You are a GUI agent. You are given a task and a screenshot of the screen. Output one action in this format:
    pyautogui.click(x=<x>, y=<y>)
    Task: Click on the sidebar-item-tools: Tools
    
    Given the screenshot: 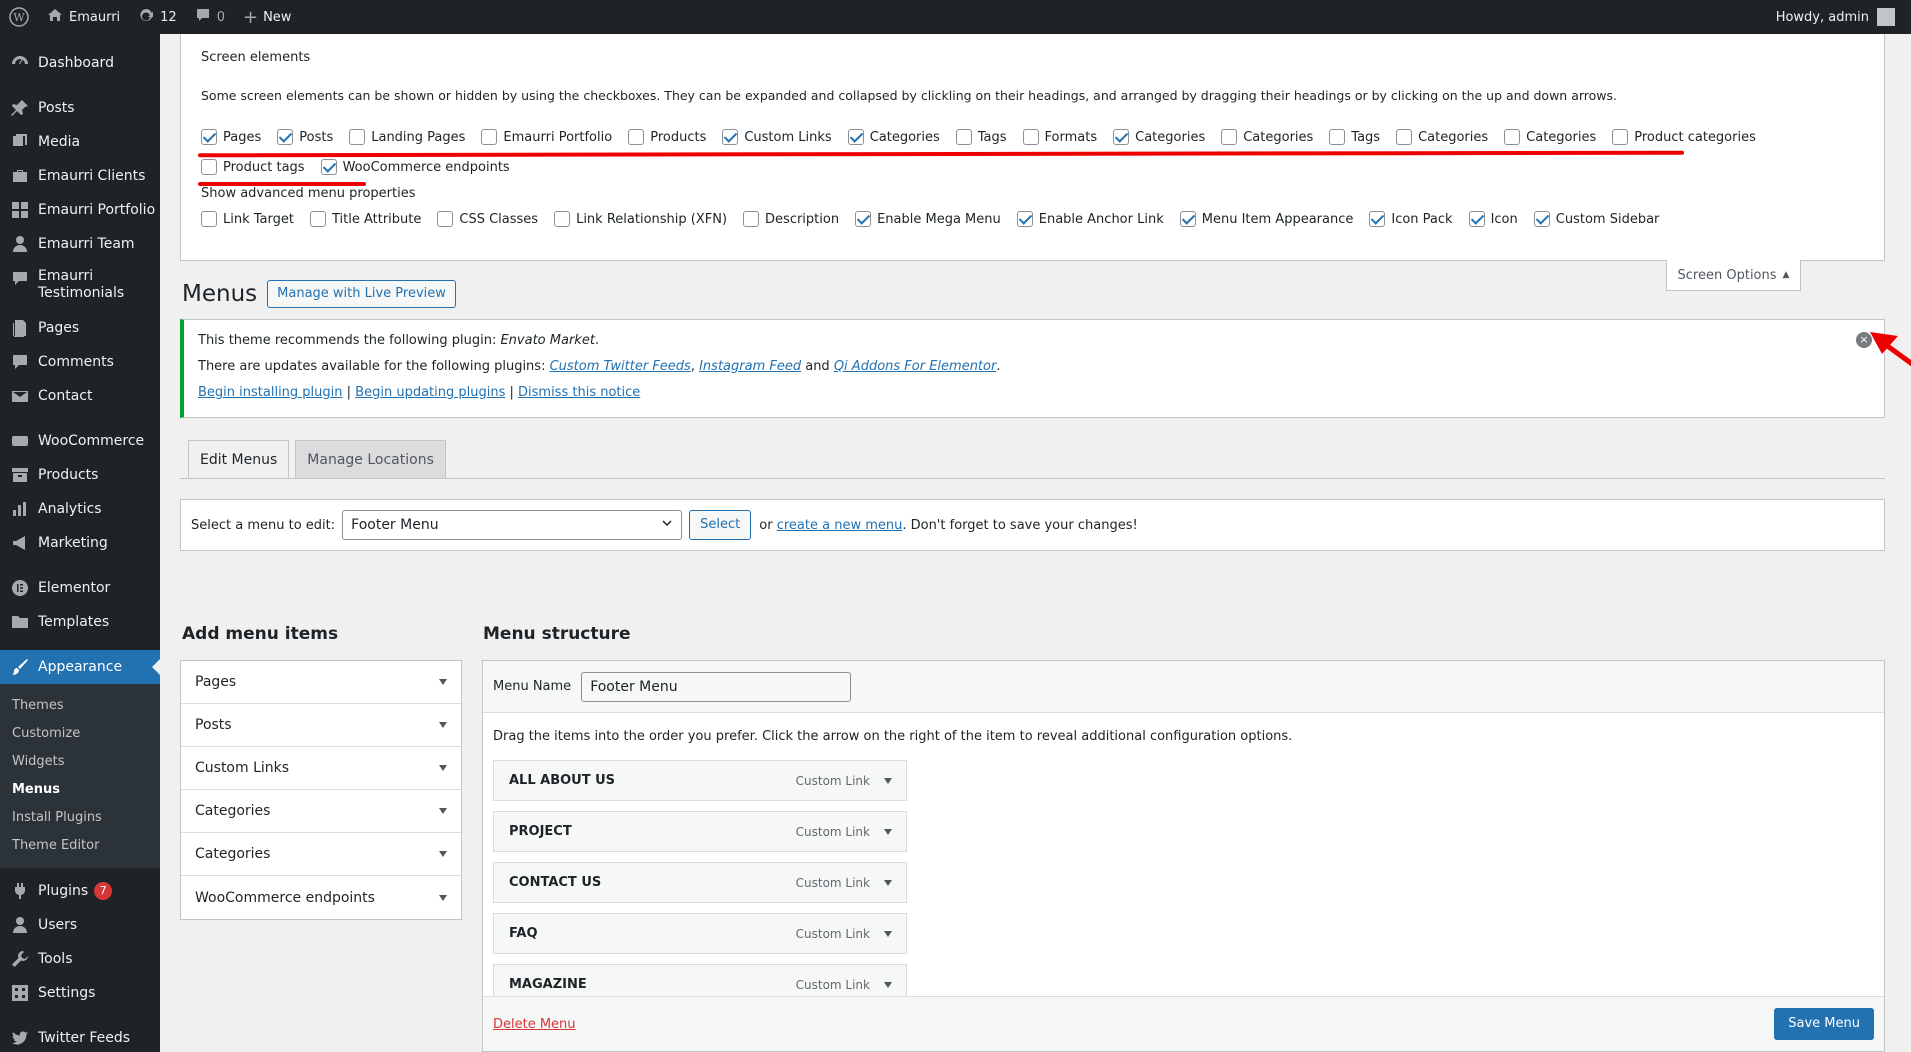 What is the action you would take?
    pyautogui.click(x=80, y=959)
    